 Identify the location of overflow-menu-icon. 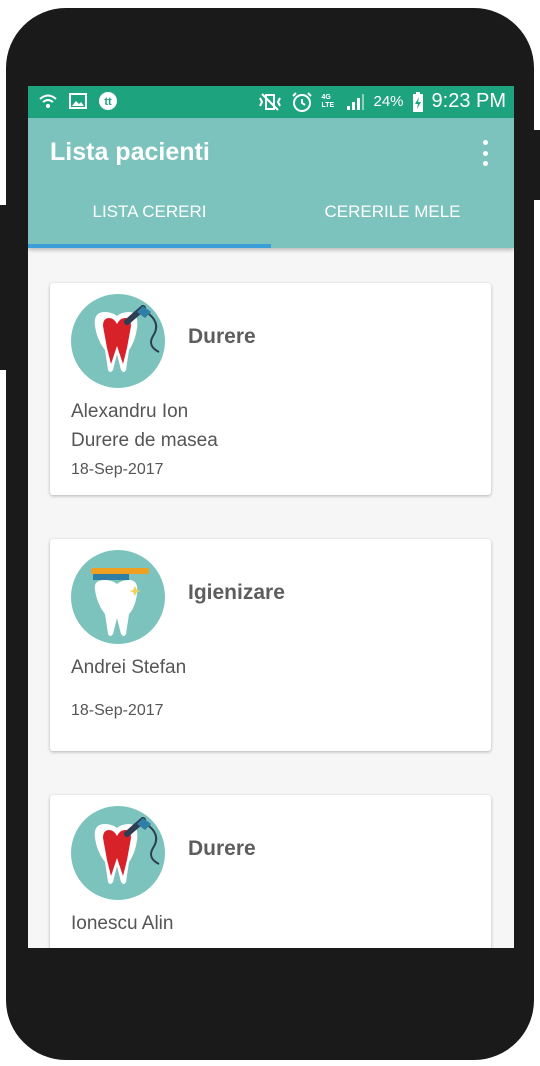
(485, 153).